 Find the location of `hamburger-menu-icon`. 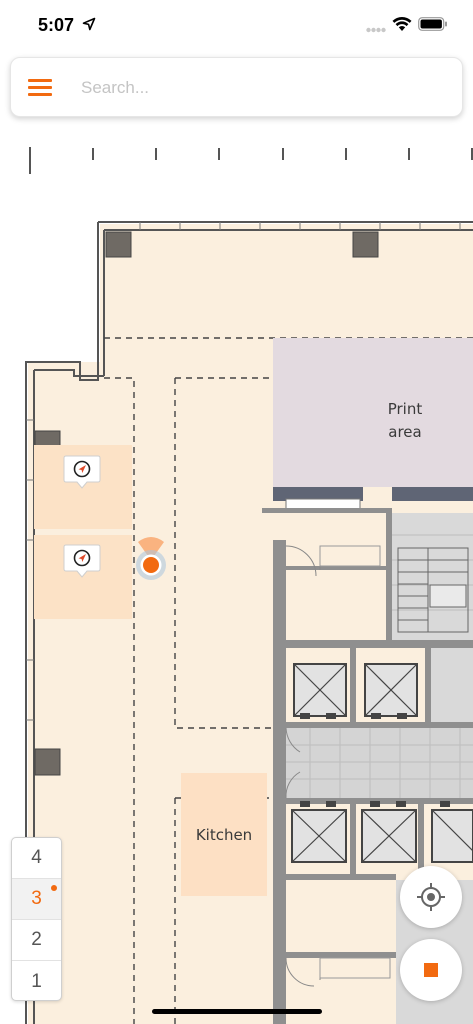

hamburger-menu-icon is located at coordinates (40, 87).